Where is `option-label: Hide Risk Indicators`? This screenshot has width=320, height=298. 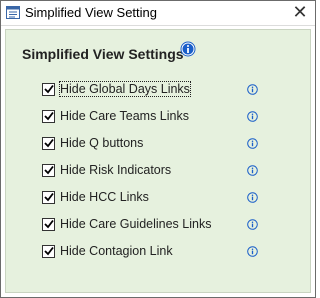 option-label: Hide Risk Indicators is located at coordinates (115, 170).